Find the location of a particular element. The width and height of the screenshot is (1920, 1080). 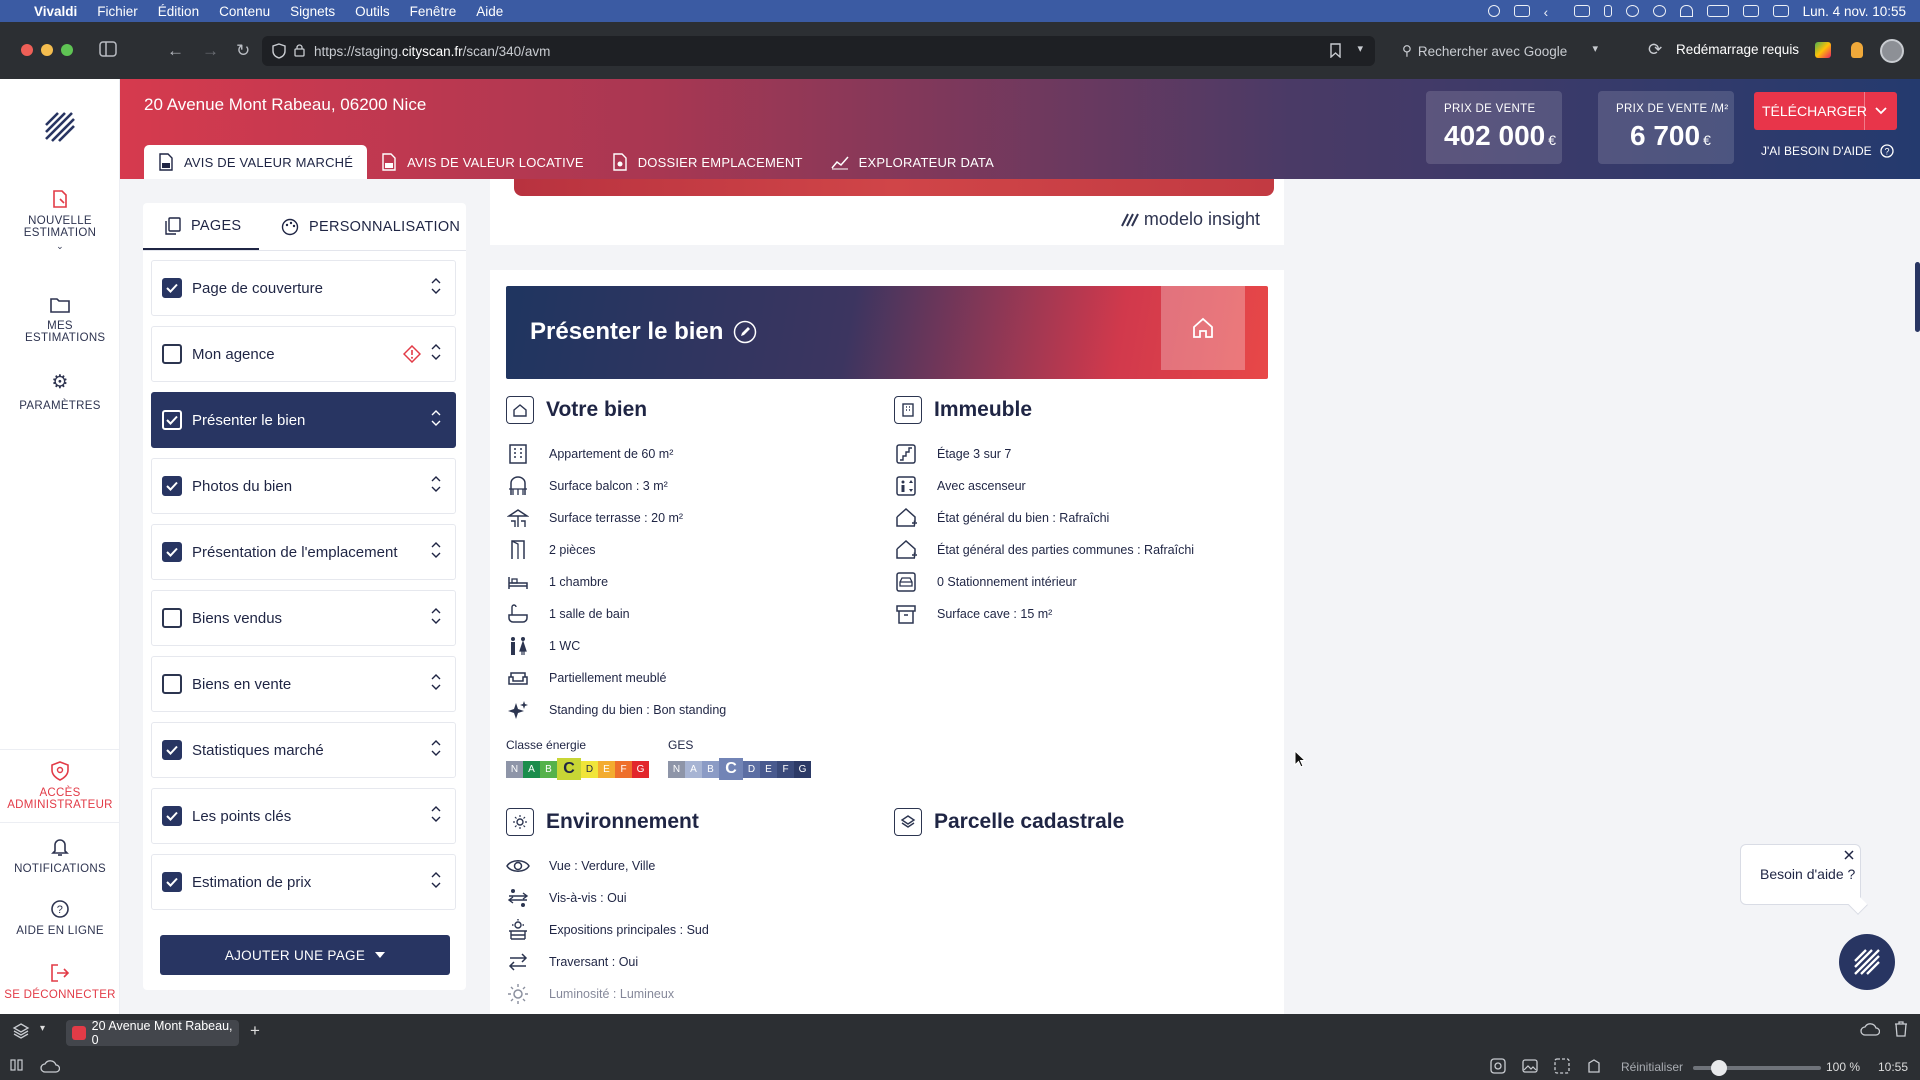

profile-avatar-icon is located at coordinates (1892, 51).